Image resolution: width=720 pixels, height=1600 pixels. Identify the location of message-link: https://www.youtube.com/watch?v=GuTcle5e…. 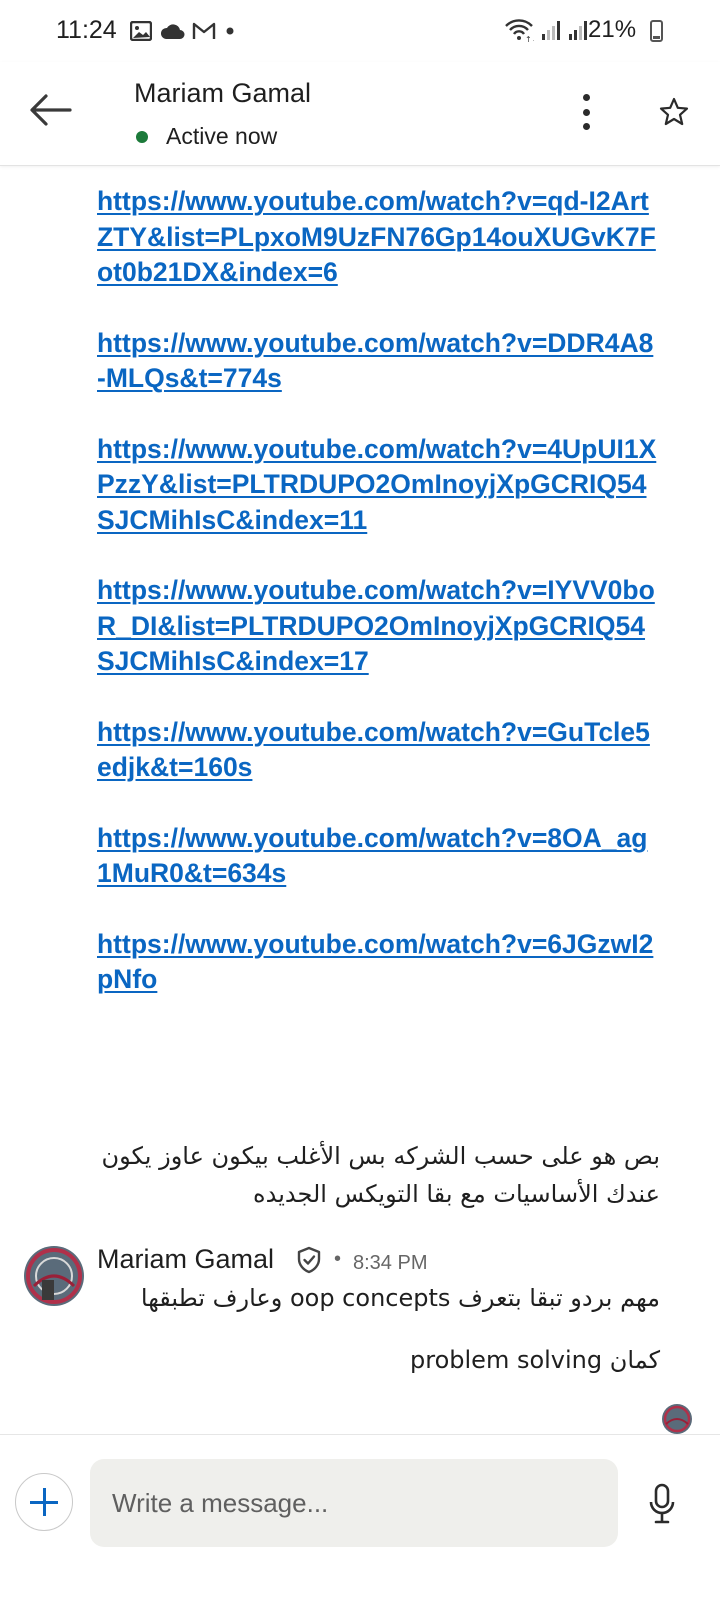
(377, 750).